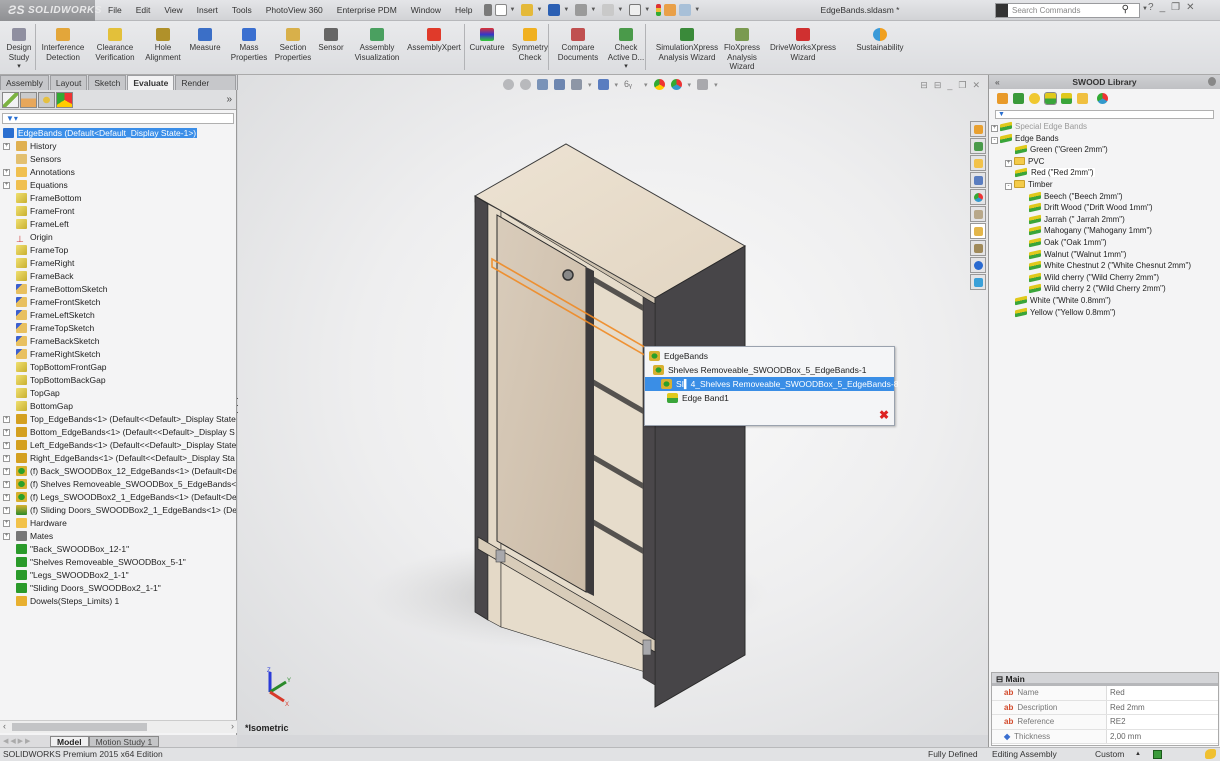 Image resolution: width=1220 pixels, height=761 pixels. What do you see at coordinates (1104, 114) in the screenshot?
I see `library-filter: ▼` at bounding box center [1104, 114].